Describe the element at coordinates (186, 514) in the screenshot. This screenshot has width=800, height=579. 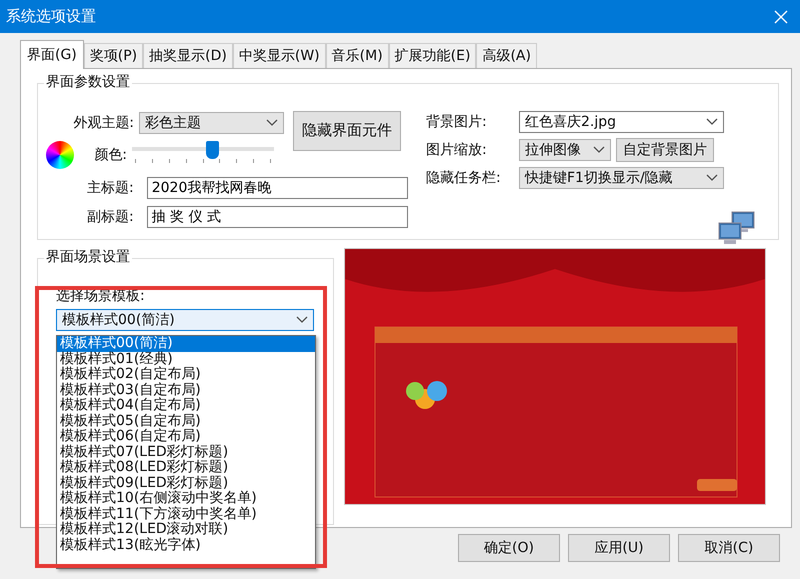
I see `dropdown-option: 模板样式11(下方滚动中奖名单)` at that location.